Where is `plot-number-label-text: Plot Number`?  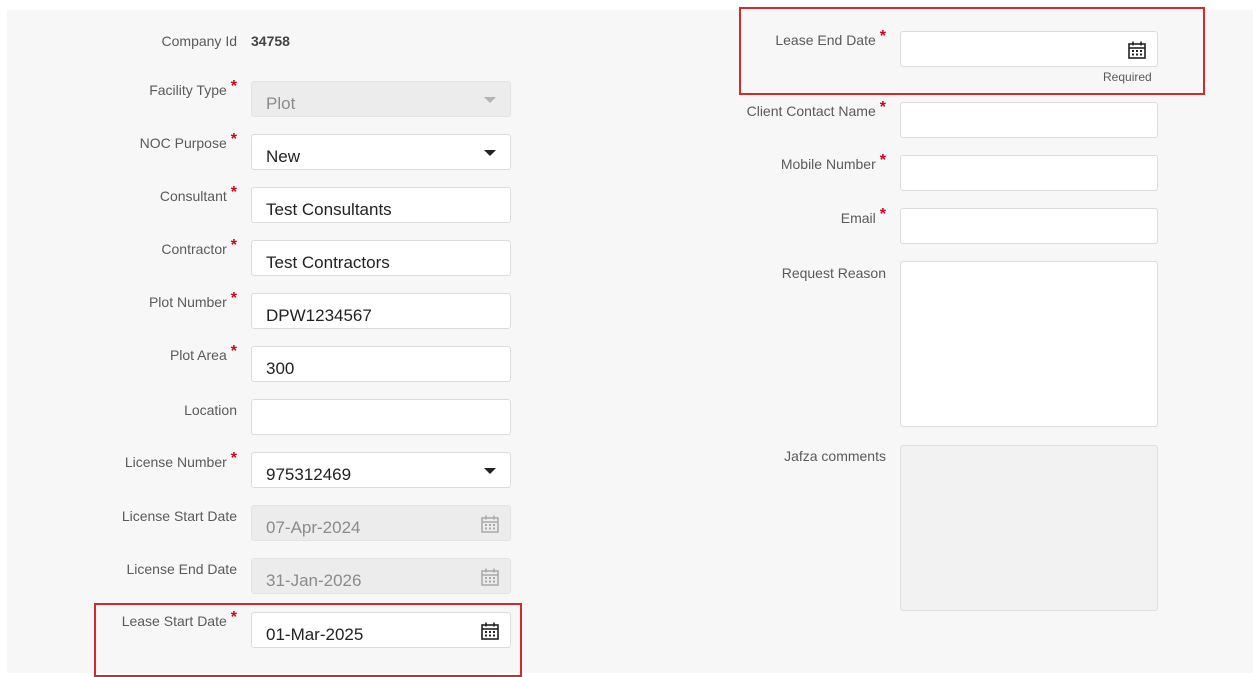
plot-number-label-text: Plot Number is located at coordinates (187, 302).